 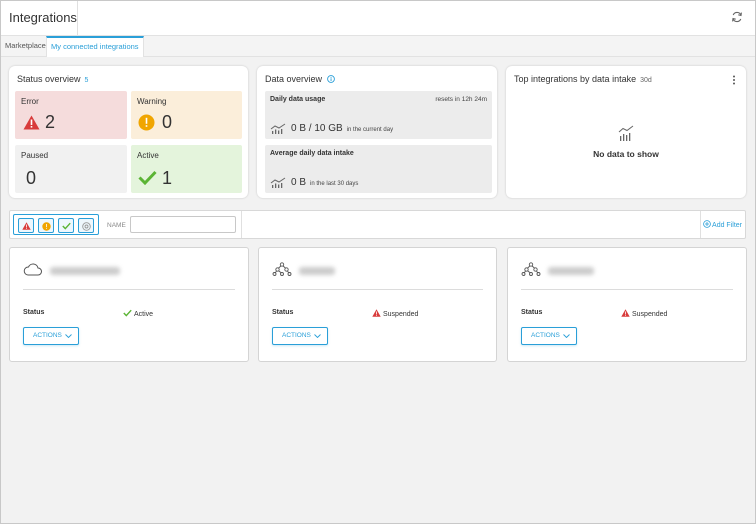 I want to click on daily-usage-sub: in the current day, so click(x=370, y=130).